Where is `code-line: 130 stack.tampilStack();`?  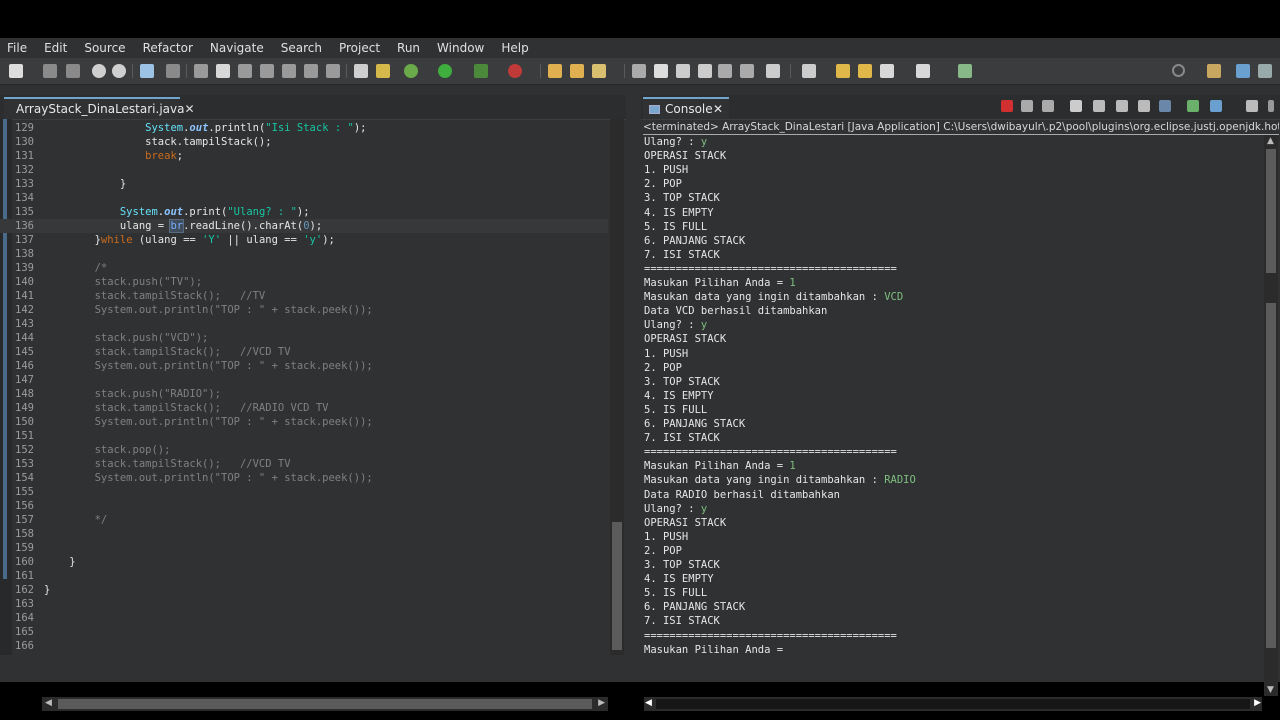
code-line: 130 stack.tampilStack(); is located at coordinates (304, 142).